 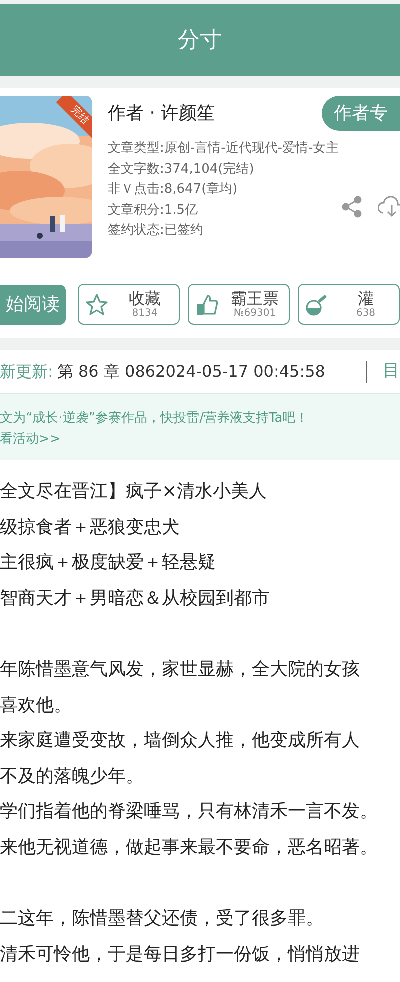 I want to click on synopsis-line: 智商天才＋男暗恋＆从校园到都市, so click(x=135, y=598).